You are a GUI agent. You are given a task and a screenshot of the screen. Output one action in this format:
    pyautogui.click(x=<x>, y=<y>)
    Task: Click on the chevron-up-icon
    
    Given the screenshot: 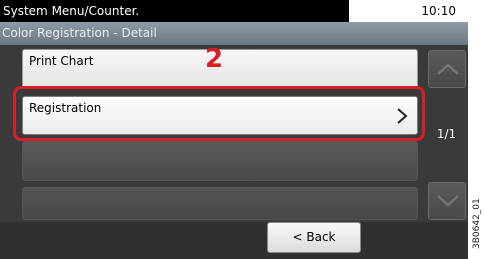 What is the action you would take?
    pyautogui.click(x=448, y=69)
    